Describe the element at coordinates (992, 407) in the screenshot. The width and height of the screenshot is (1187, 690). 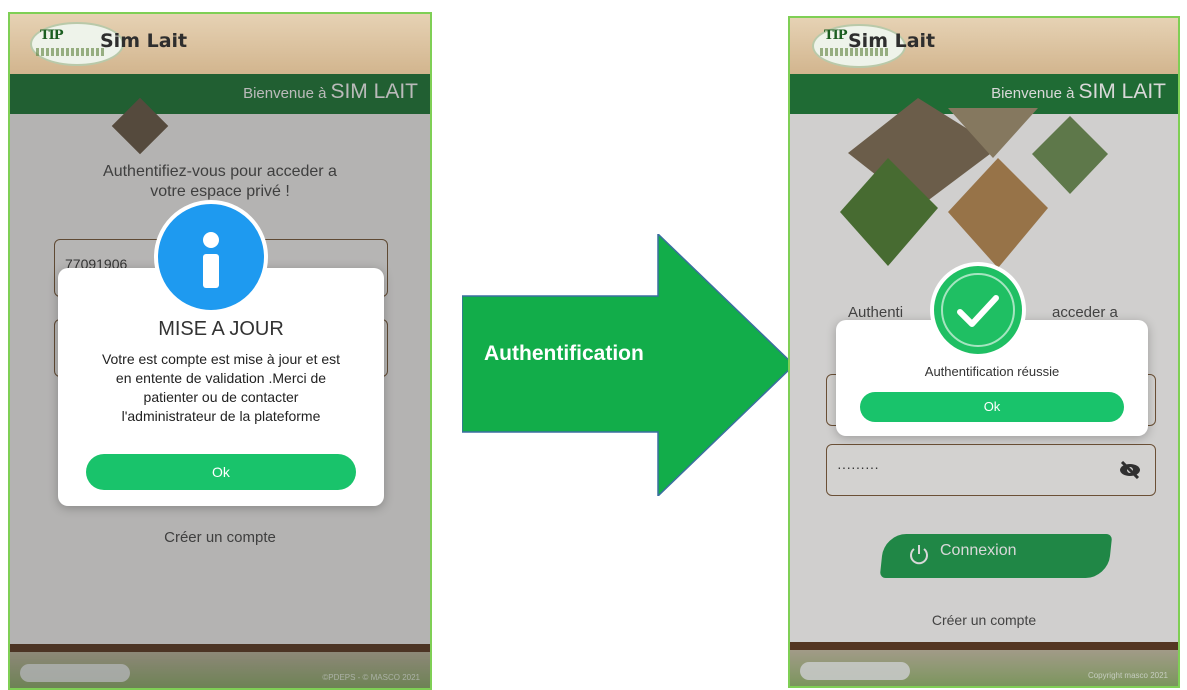
I see `success-dialog-ok-button: Ok` at that location.